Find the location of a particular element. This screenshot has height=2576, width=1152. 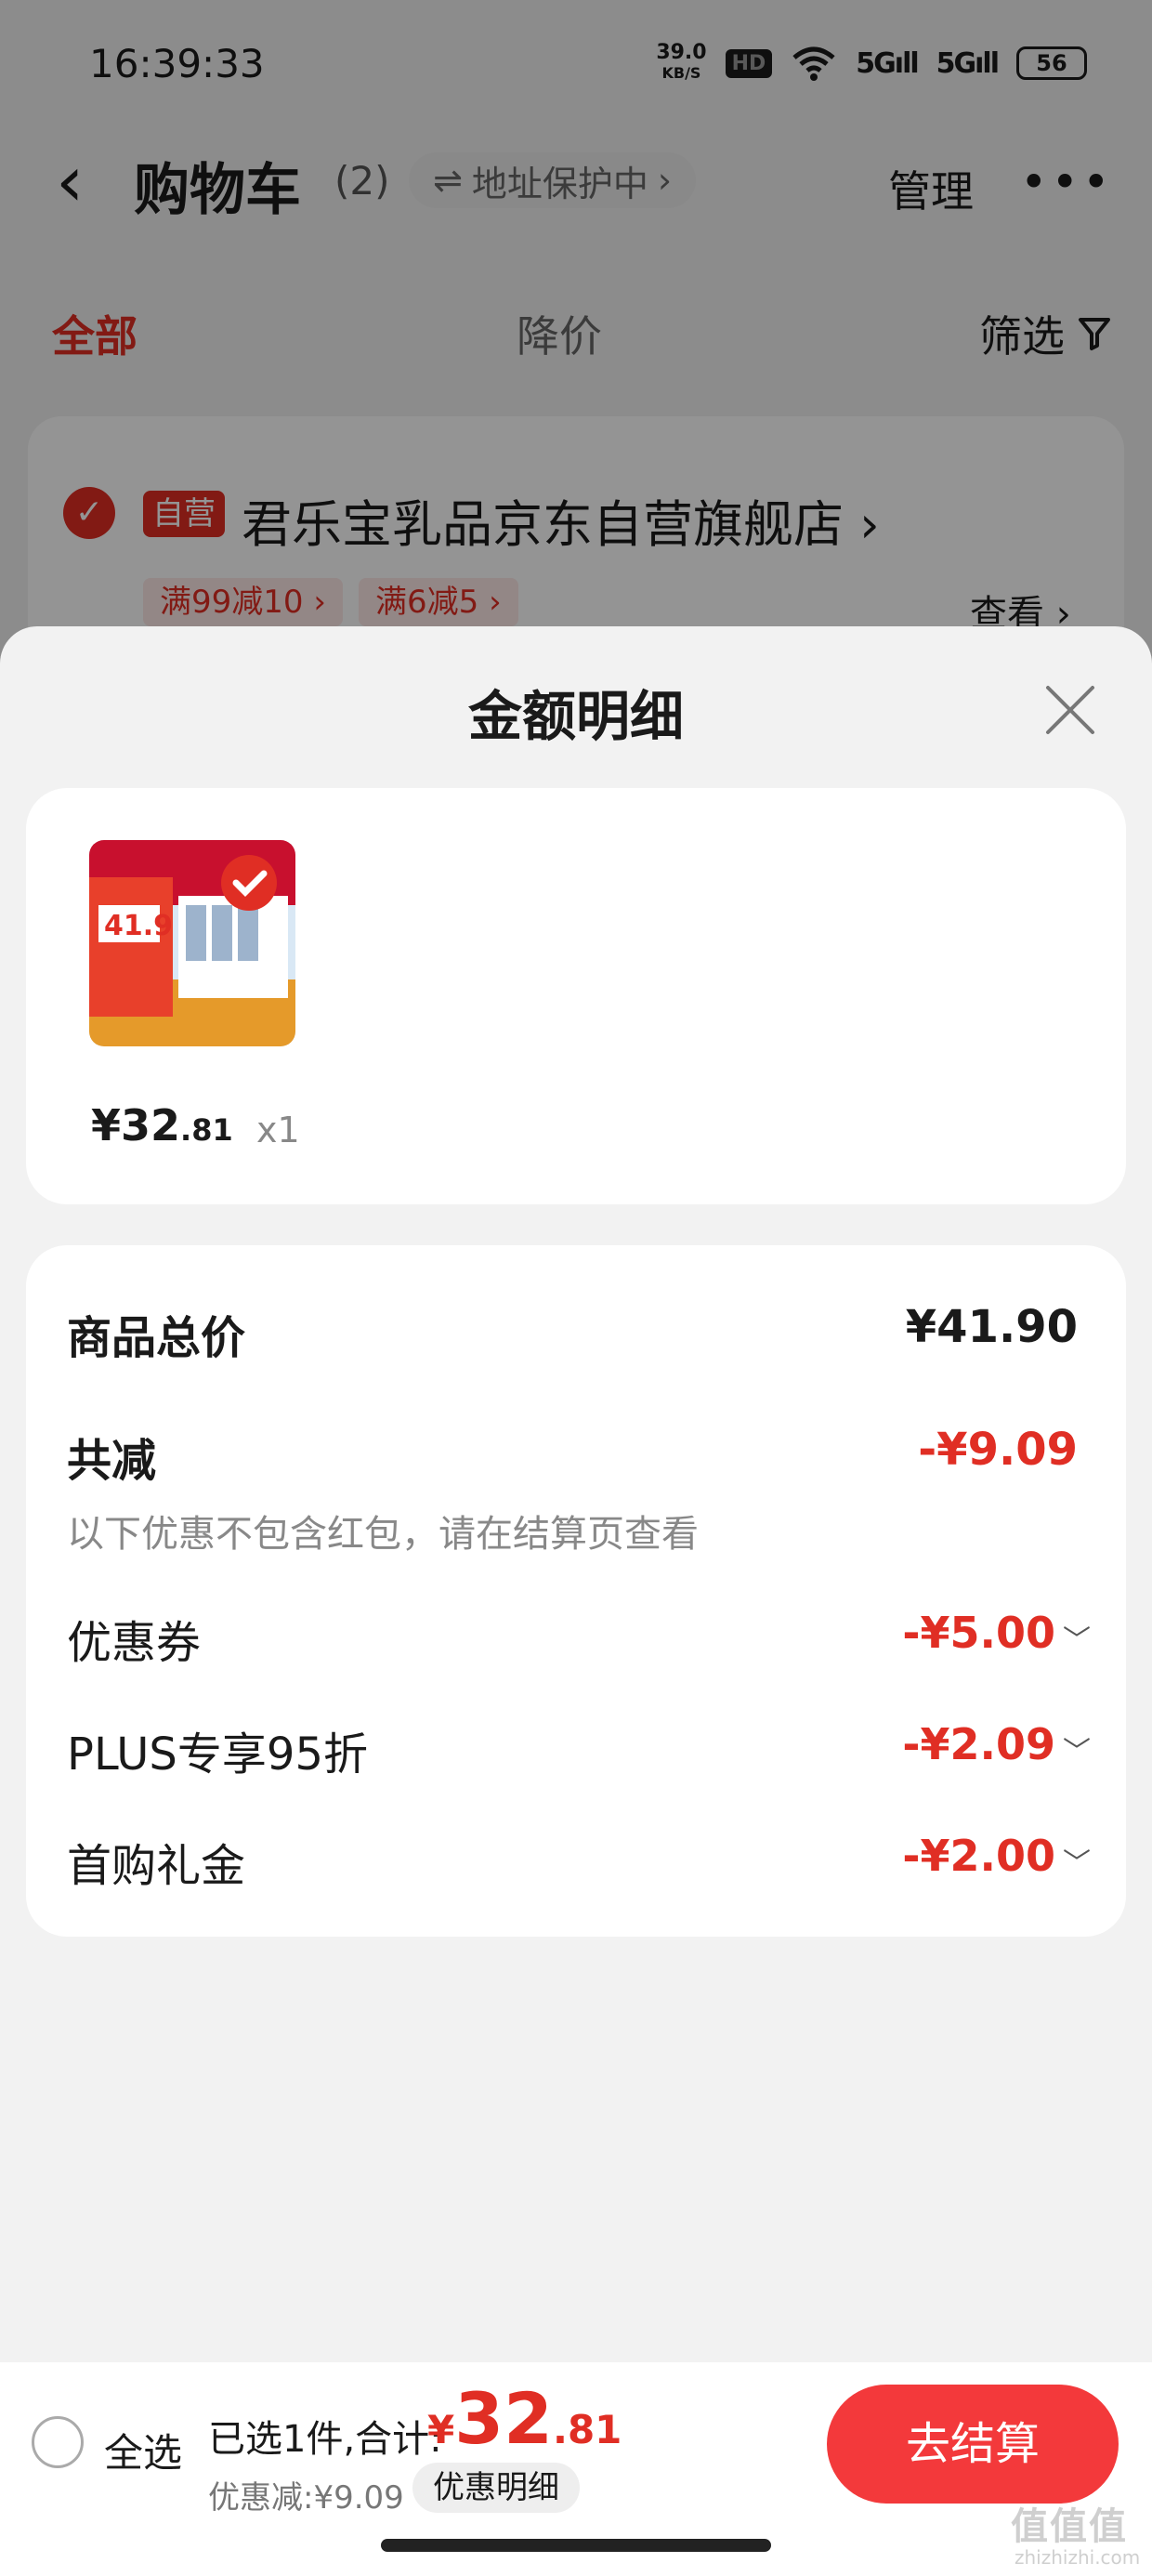

select-all-label: 全选 is located at coordinates (143, 2450).